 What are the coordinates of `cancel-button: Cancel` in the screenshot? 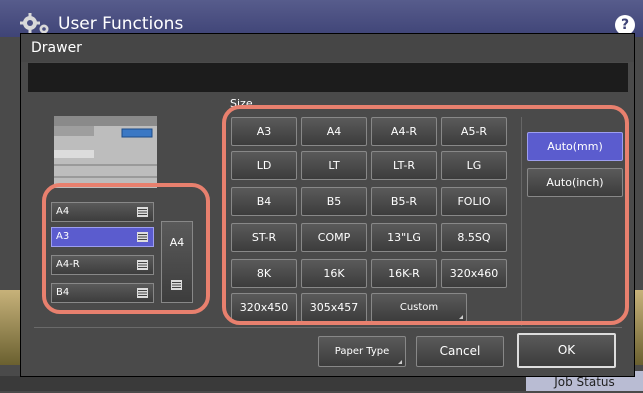 It's located at (460, 351).